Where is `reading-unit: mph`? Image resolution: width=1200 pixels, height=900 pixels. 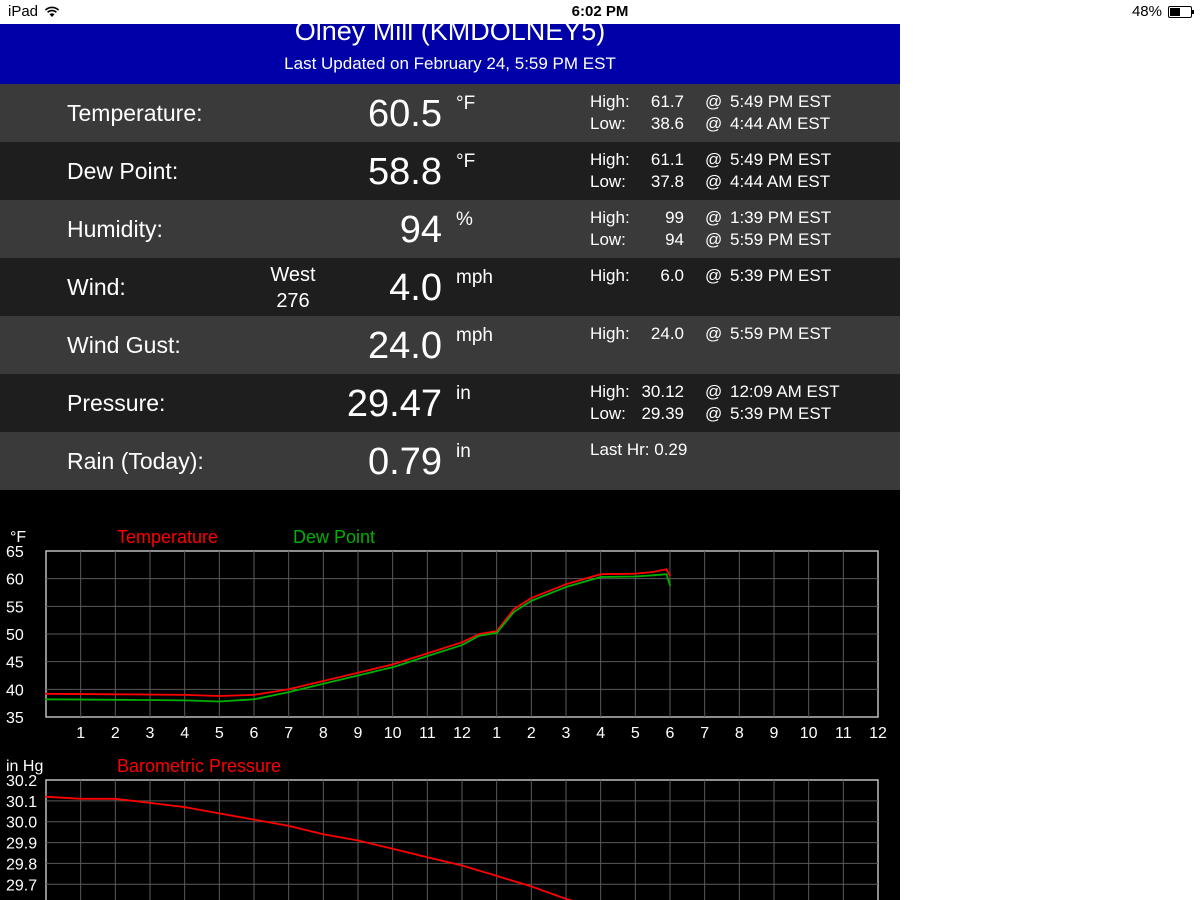 reading-unit: mph is located at coordinates (474, 277).